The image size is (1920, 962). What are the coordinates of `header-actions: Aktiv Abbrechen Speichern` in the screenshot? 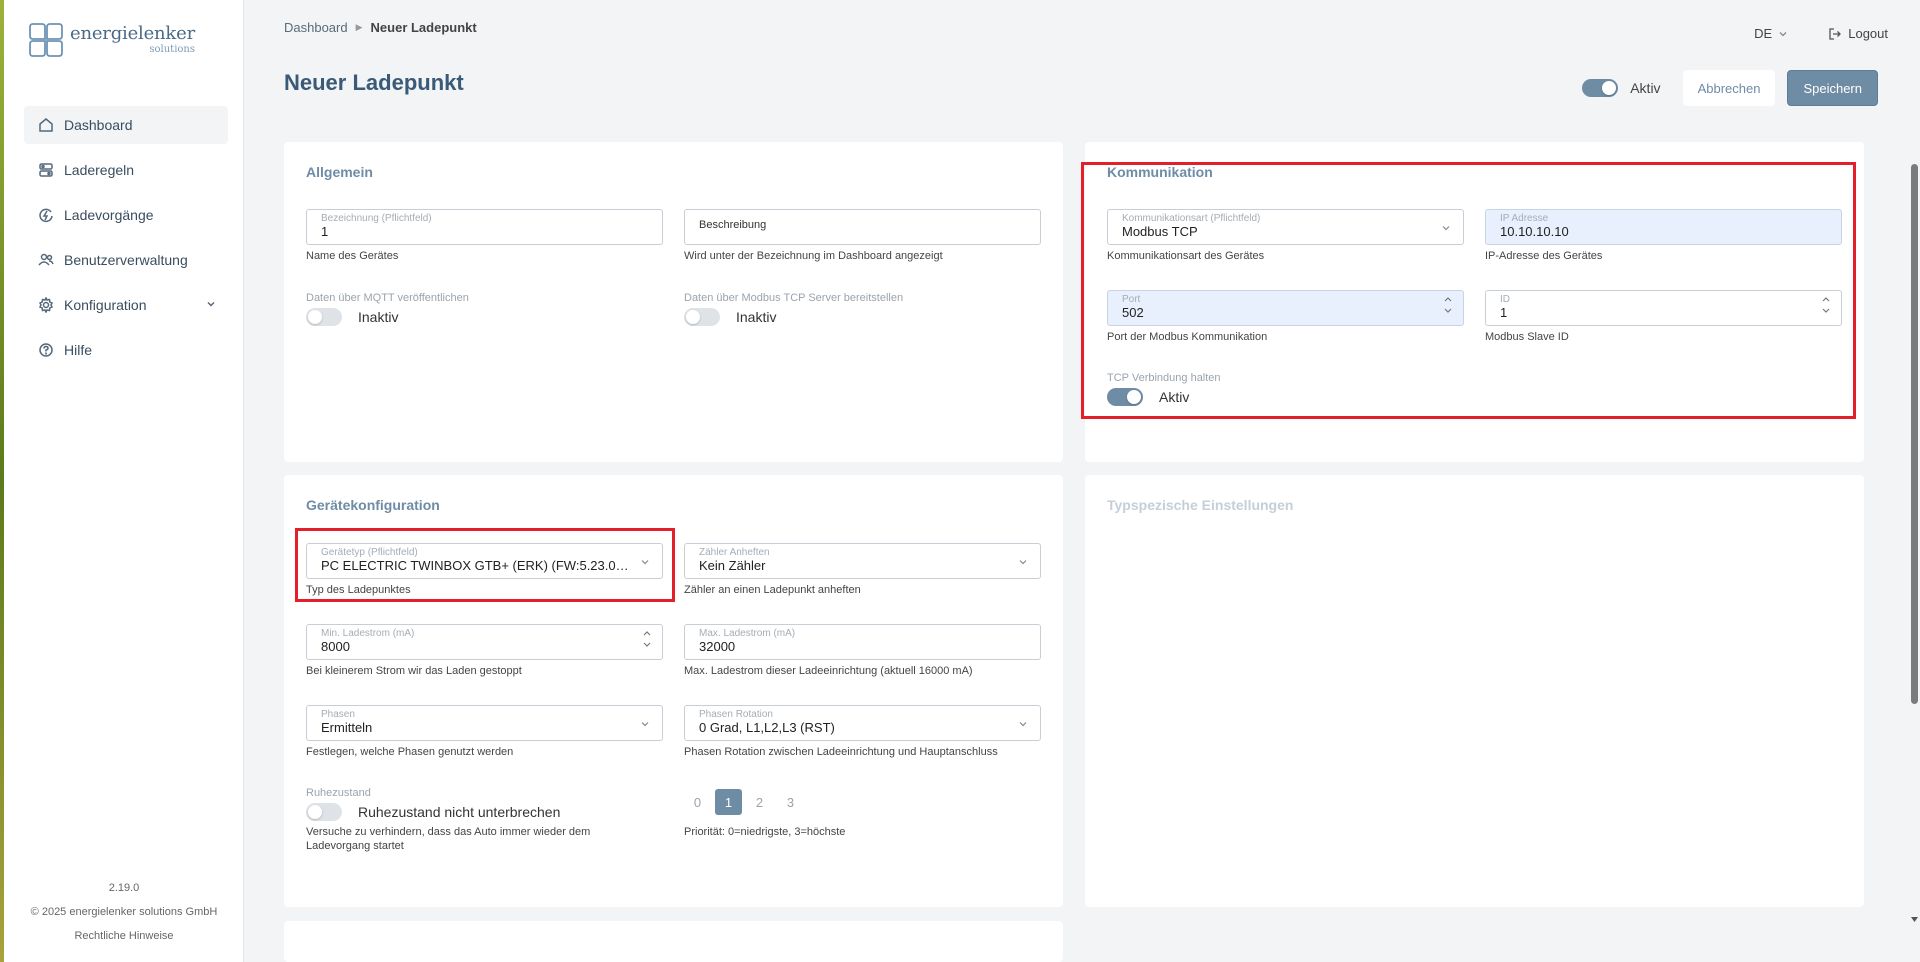 It's located at (1730, 88).